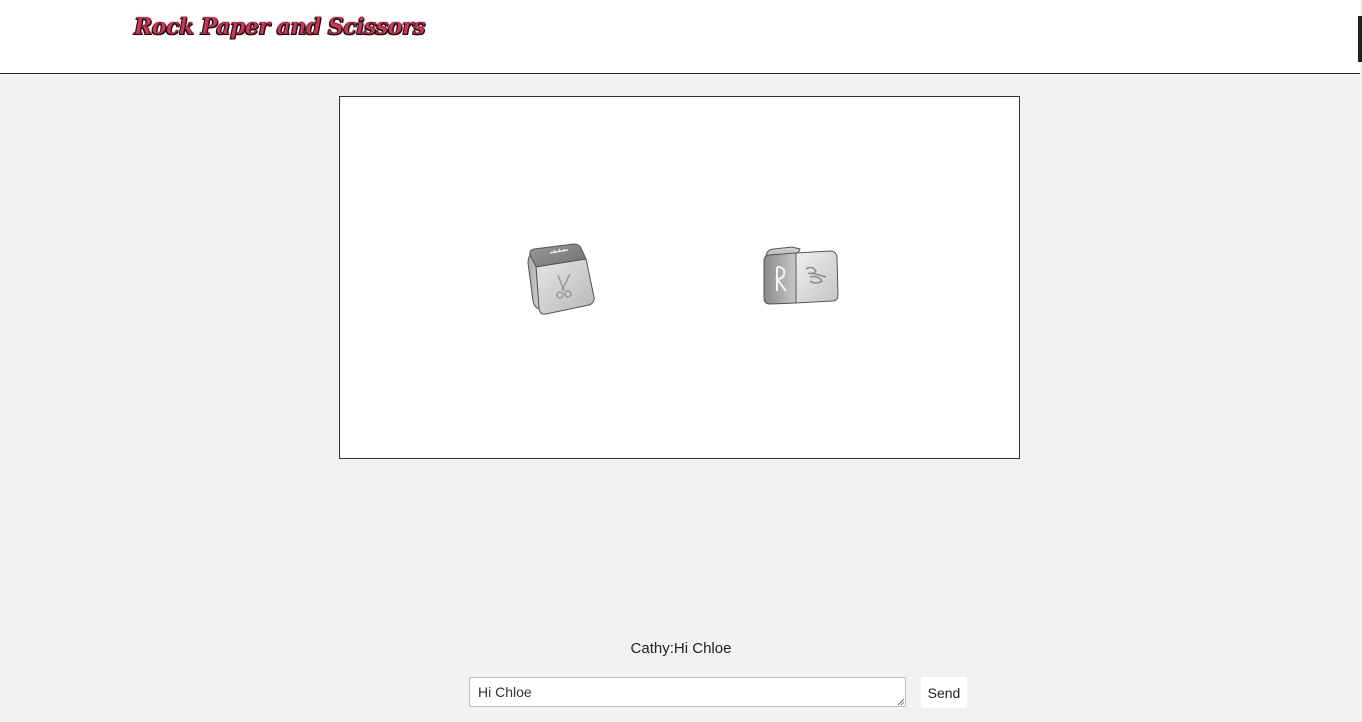  Describe the element at coordinates (681, 37) in the screenshot. I see `header-bar: Rock Paper and Scissors` at that location.